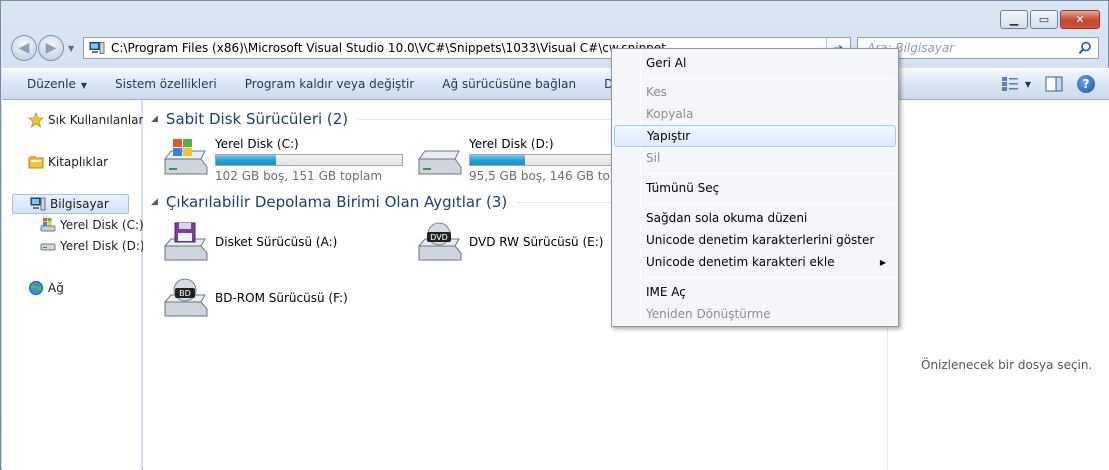 This screenshot has width=1109, height=470. Describe the element at coordinates (51, 48) in the screenshot. I see `forward-button: ▶` at that location.